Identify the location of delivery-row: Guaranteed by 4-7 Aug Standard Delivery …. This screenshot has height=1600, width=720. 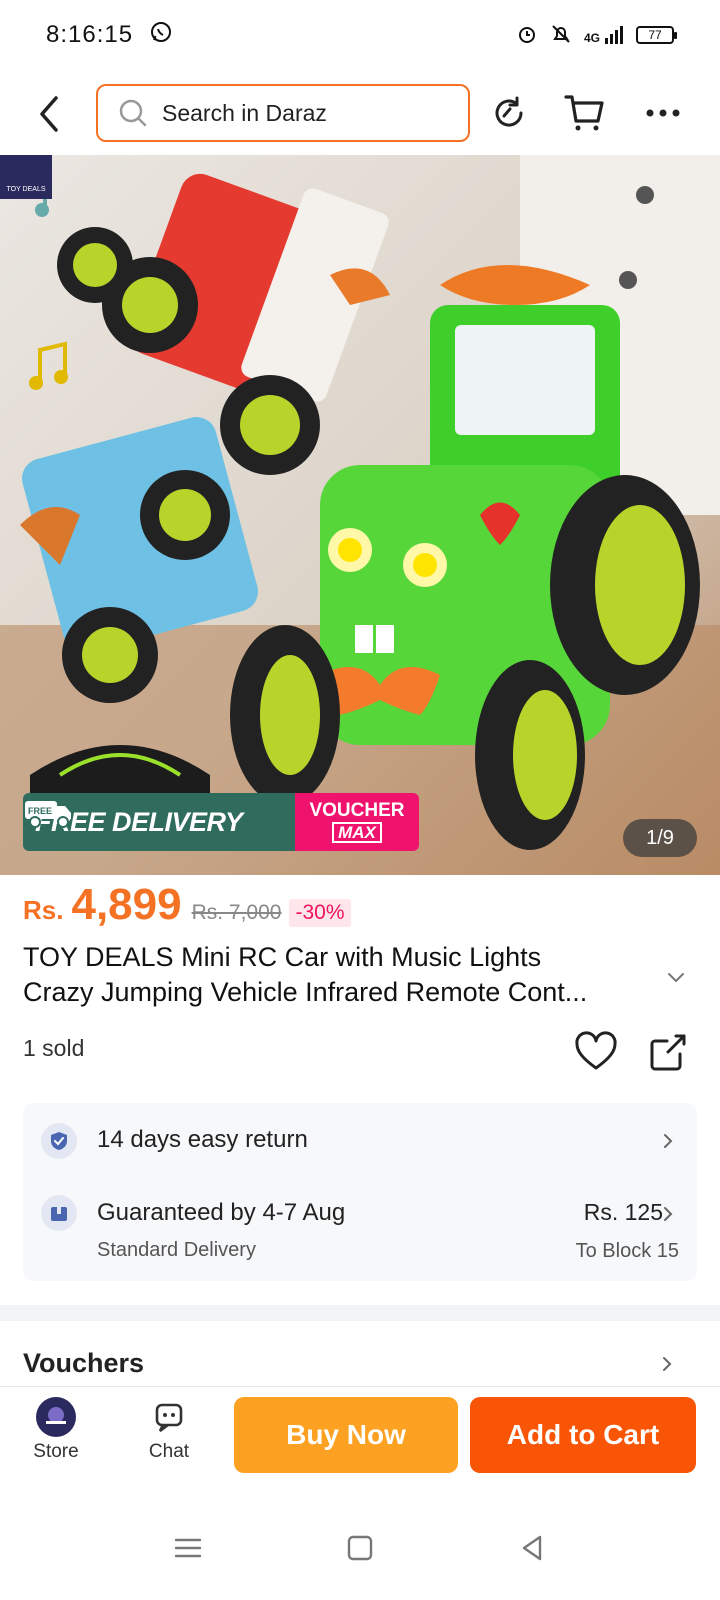
(360, 1235).